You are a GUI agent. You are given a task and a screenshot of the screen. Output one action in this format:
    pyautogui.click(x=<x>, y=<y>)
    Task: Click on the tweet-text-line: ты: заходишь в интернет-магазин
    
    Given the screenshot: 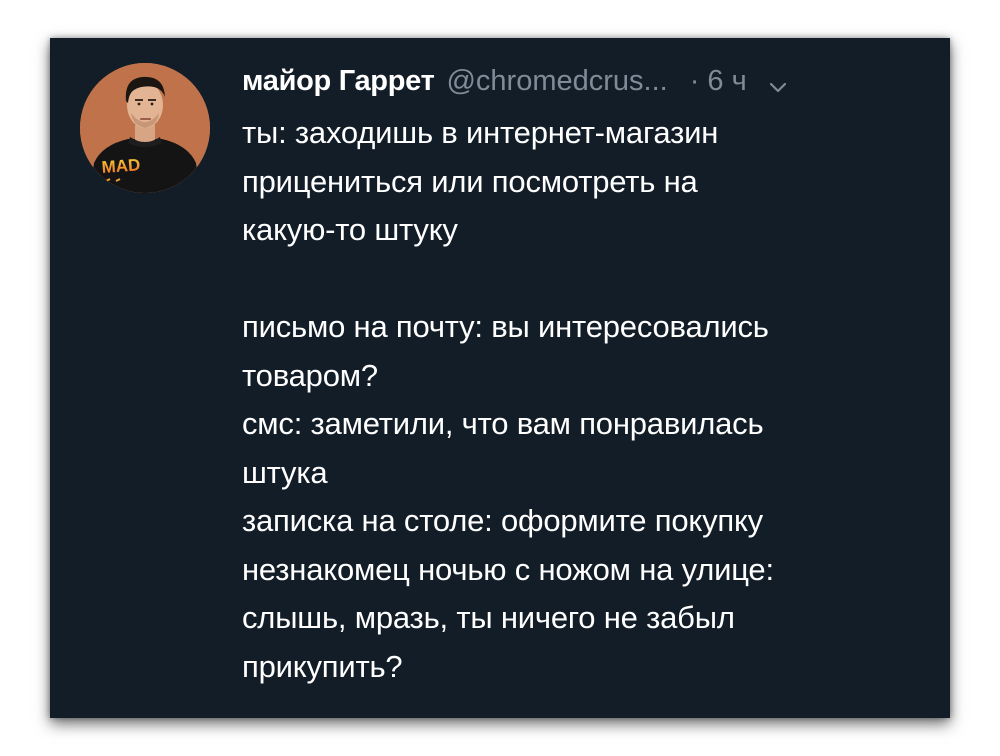 What is the action you would take?
    pyautogui.click(x=480, y=132)
    